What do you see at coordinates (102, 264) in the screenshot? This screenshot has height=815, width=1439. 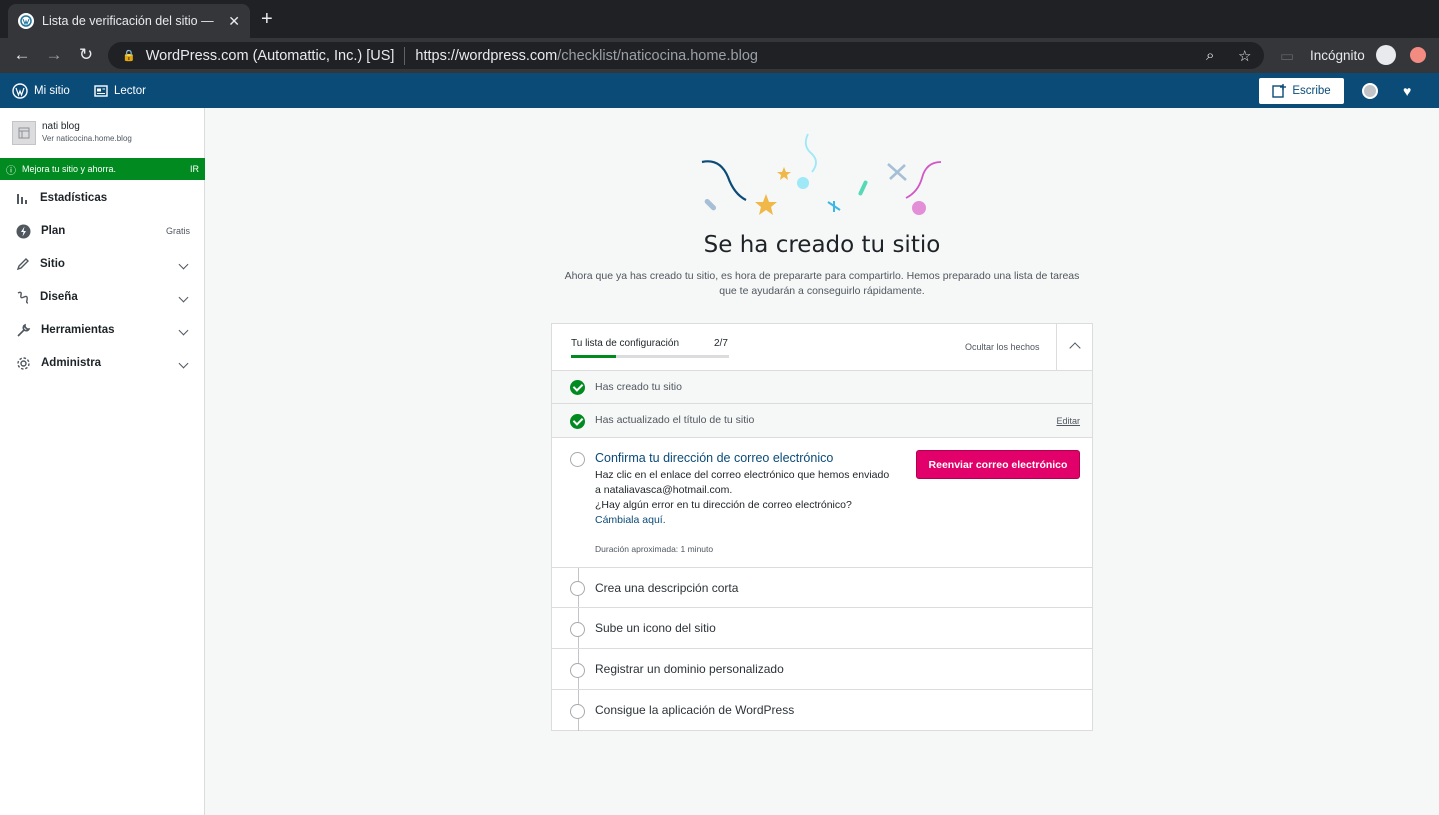 I see `sidebar-item-site: Sitio` at bounding box center [102, 264].